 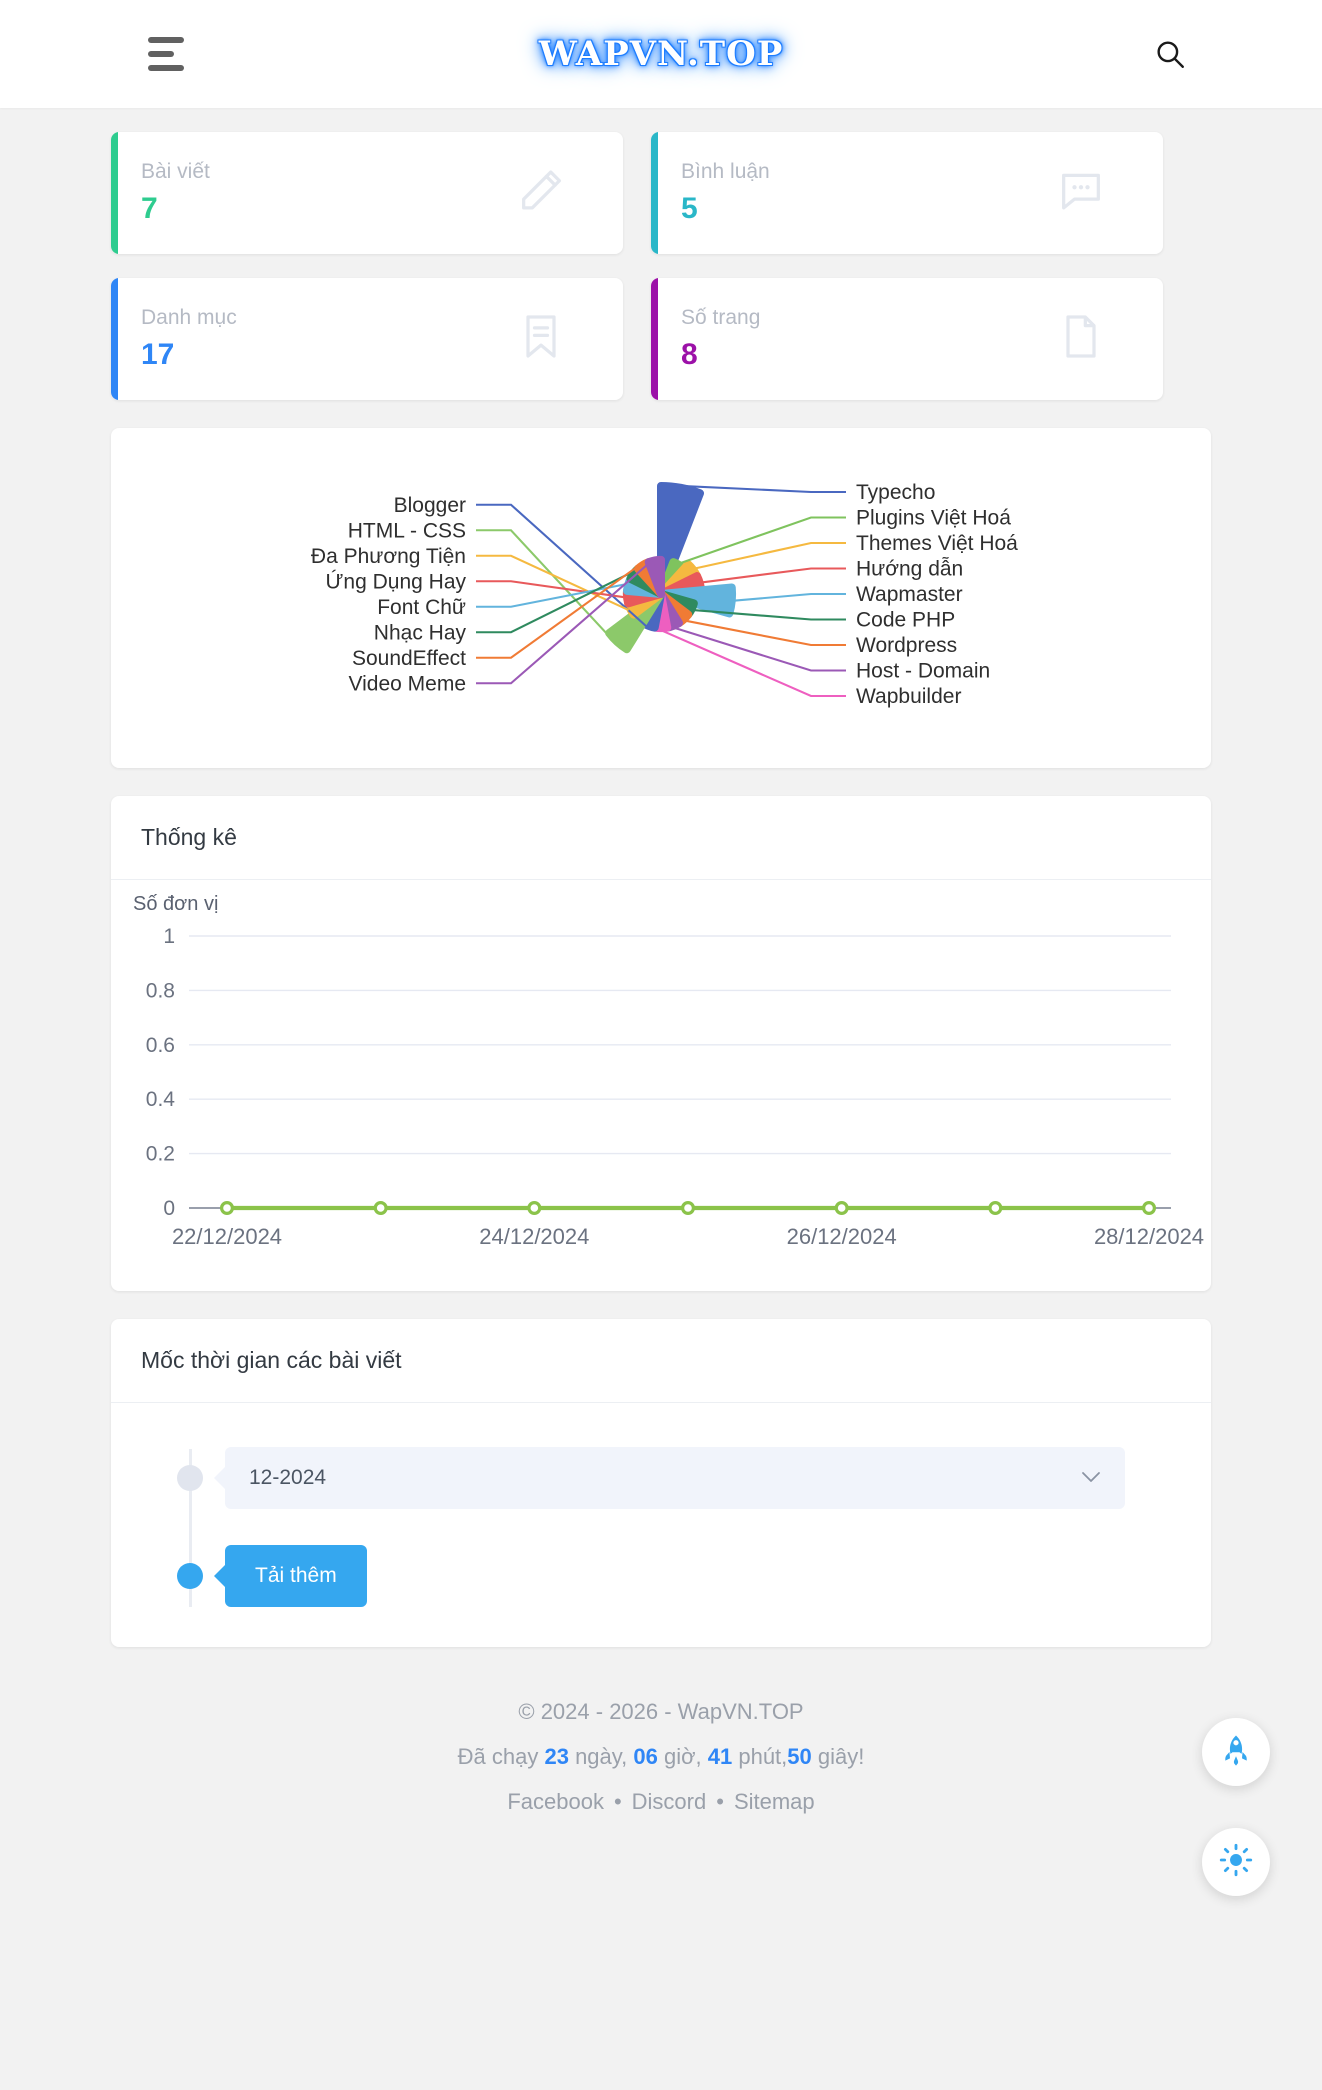 What do you see at coordinates (160, 1045) in the screenshot?
I see `y-axis-tick: 0.6` at bounding box center [160, 1045].